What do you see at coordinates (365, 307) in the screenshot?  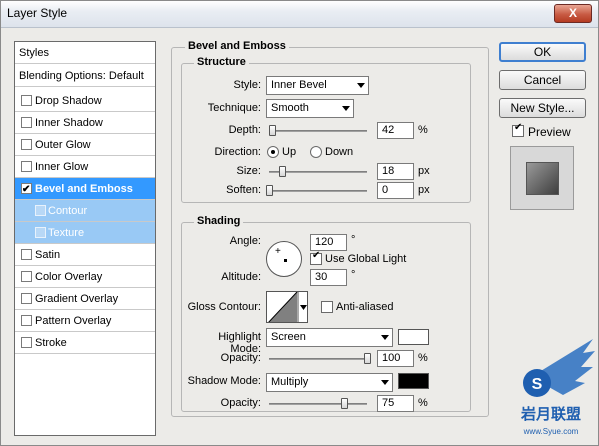 I see `anti-aliased-label: Anti-aliased` at bounding box center [365, 307].